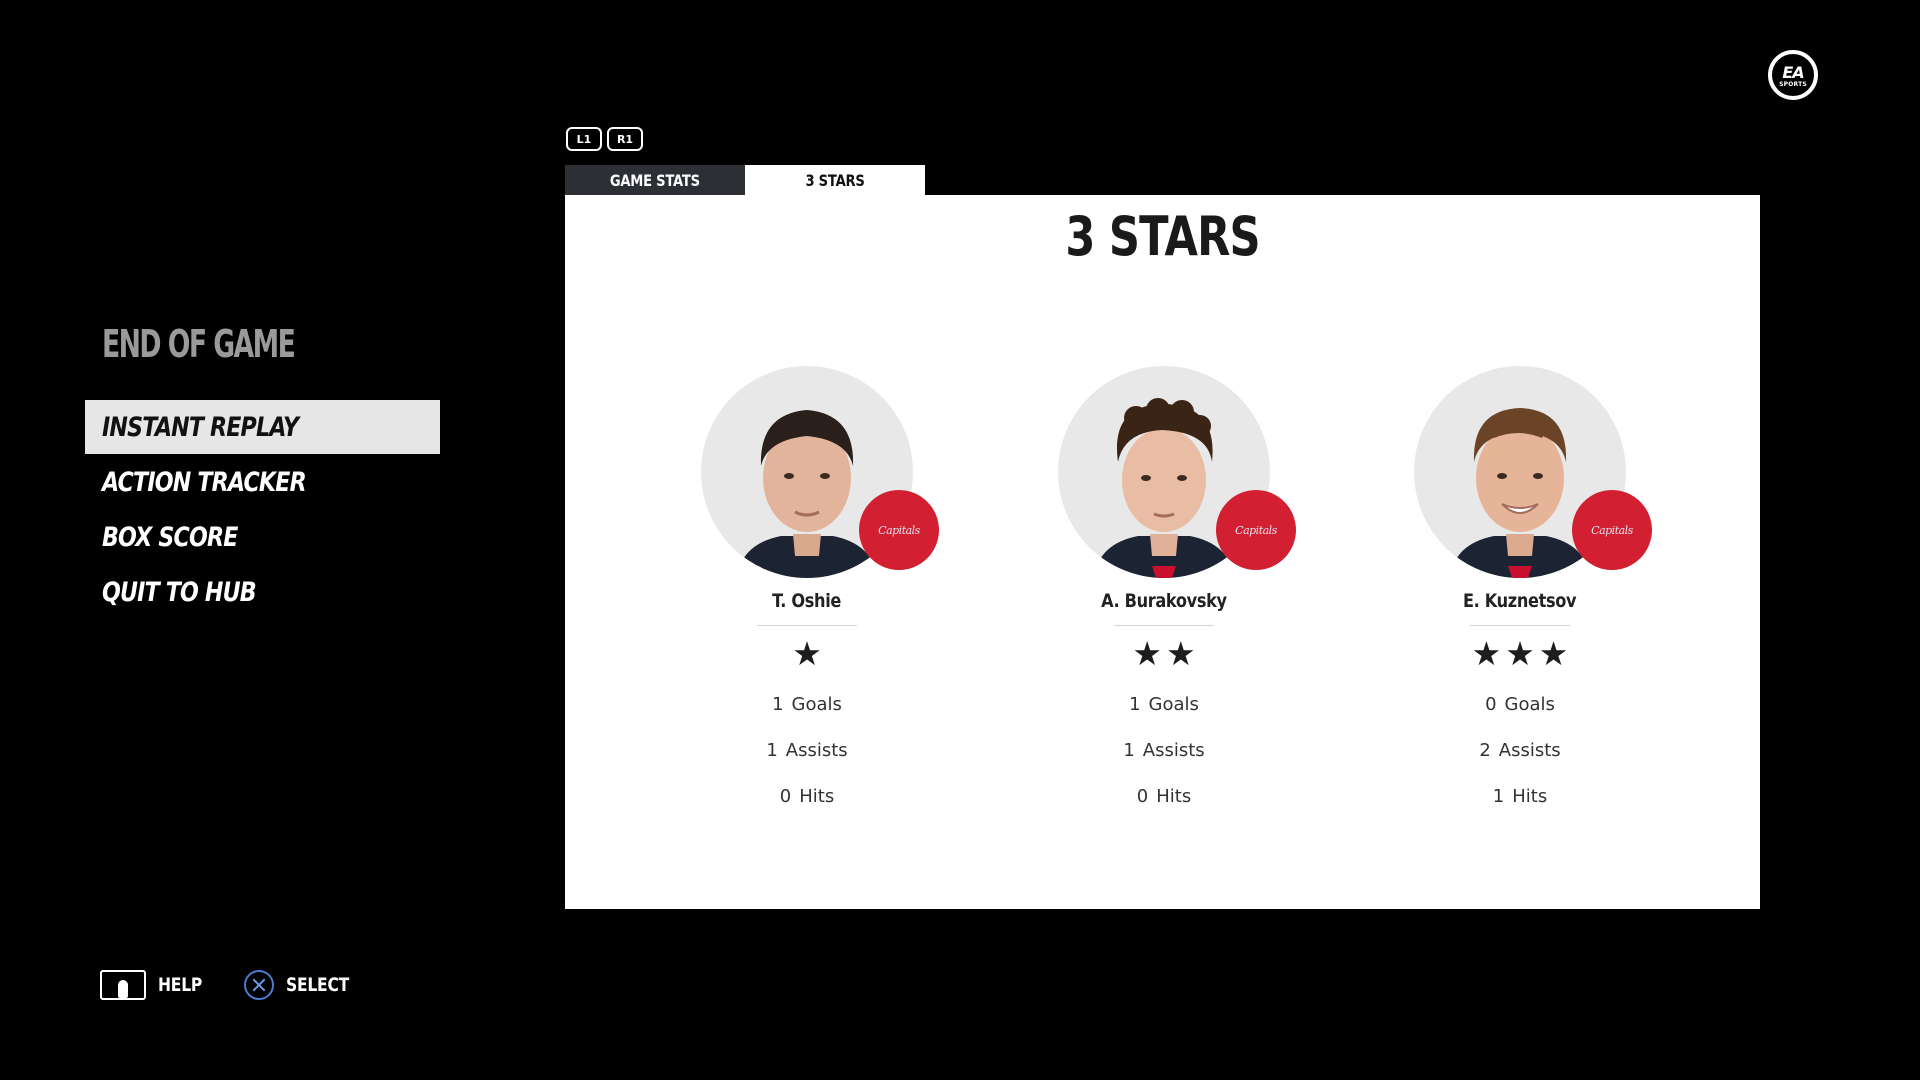  I want to click on ea-sports-logo: EA SPORTS, so click(1793, 75).